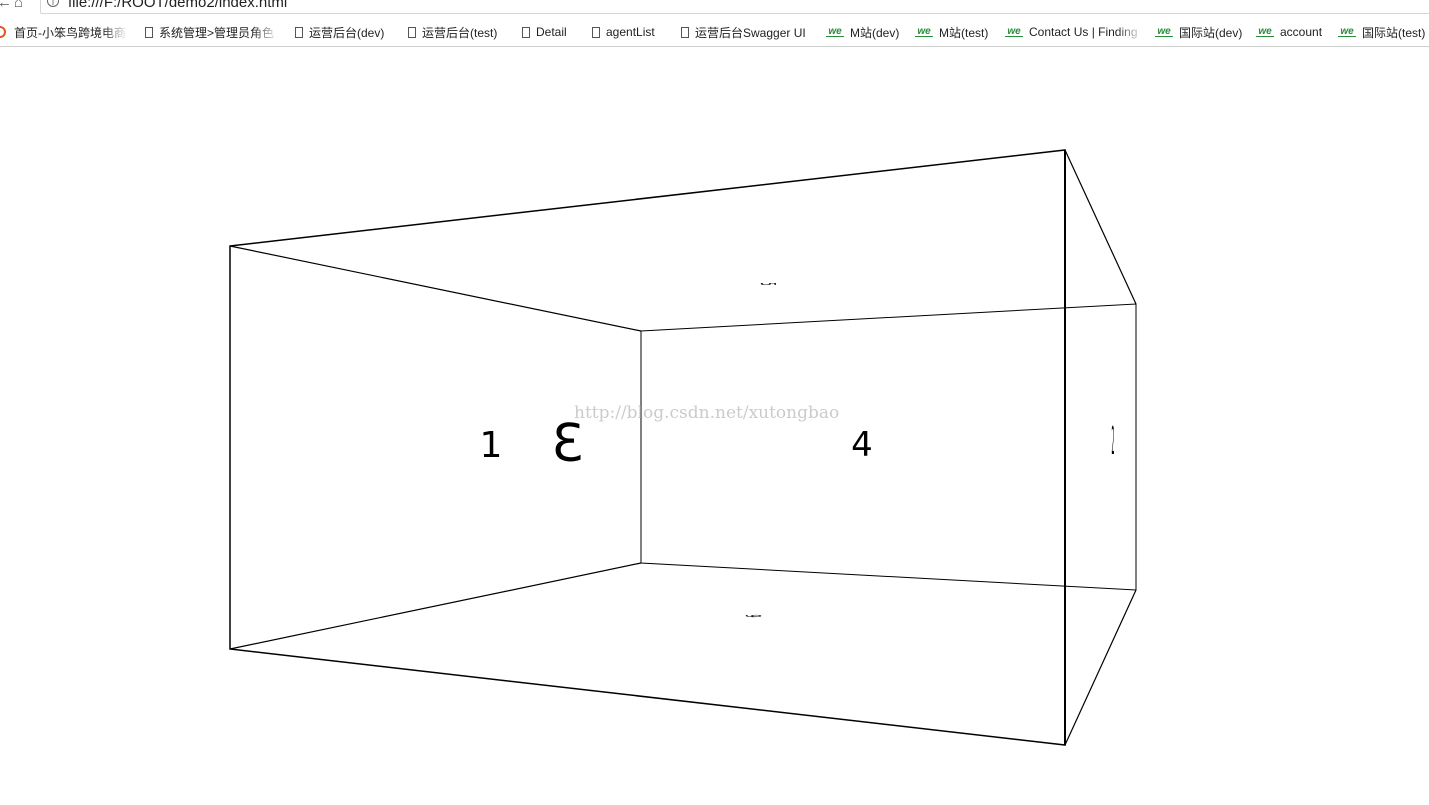 This screenshot has width=1429, height=805. What do you see at coordinates (491, 445) in the screenshot?
I see `face-label-left: 1` at bounding box center [491, 445].